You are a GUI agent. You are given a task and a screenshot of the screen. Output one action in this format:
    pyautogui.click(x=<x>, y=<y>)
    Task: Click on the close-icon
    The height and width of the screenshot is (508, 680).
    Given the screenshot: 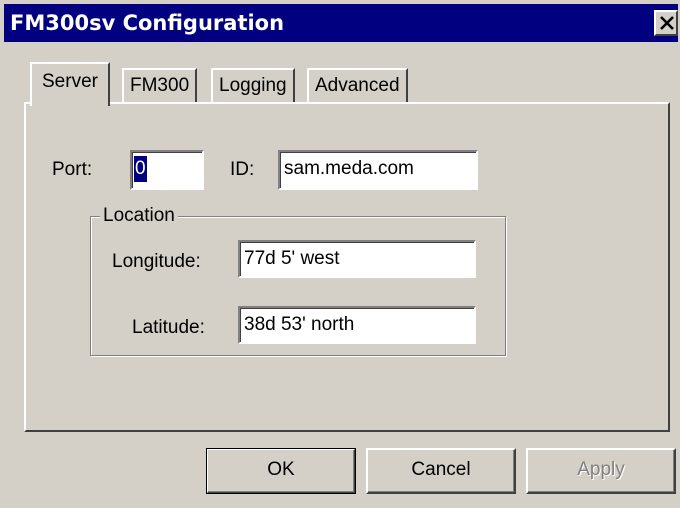 What is the action you would take?
    pyautogui.click(x=667, y=23)
    